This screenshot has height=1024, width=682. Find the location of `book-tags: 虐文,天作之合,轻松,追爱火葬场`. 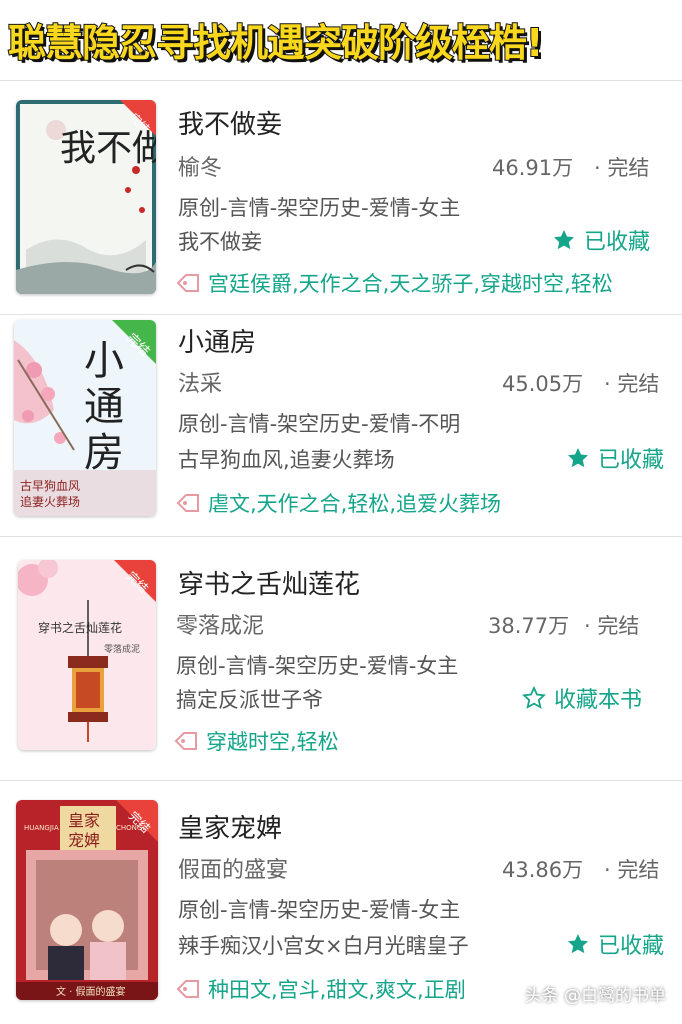

book-tags: 虐文,天作之合,轻松,追爱火葬场 is located at coordinates (338, 503).